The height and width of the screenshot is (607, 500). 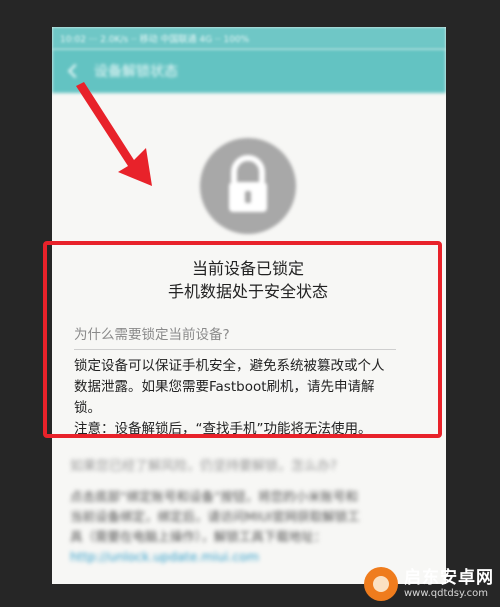 I want to click on status-bar: 10:02 ··· 2.0K/s ·· 移动 中国联通 4G ·· 100%, so click(x=249, y=38).